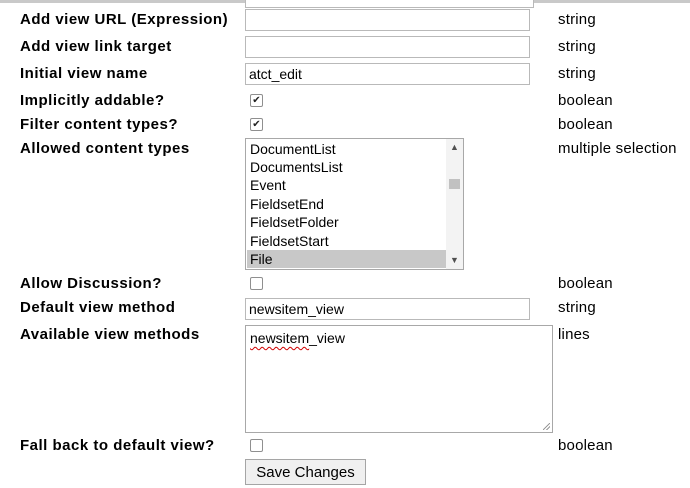 This screenshot has width=690, height=488. Describe the element at coordinates (454, 260) in the screenshot. I see `scroll-down-arrow-icon: ▼` at that location.